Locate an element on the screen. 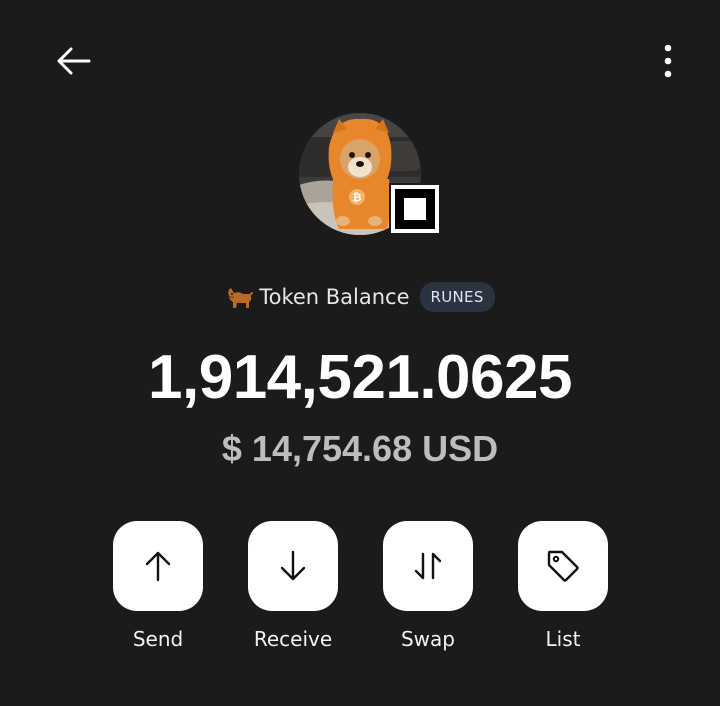 The height and width of the screenshot is (706, 720). runes-square-icon is located at coordinates (415, 209).